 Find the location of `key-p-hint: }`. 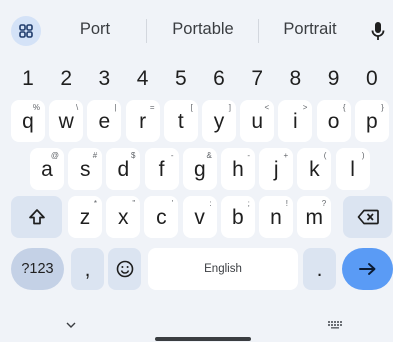

key-p-hint: } is located at coordinates (382, 107).